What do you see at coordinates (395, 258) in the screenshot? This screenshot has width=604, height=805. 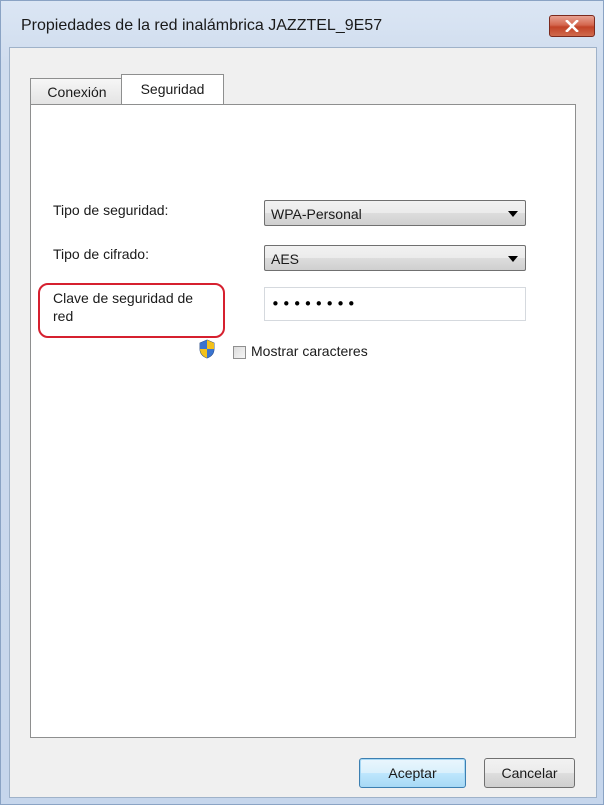 I see `cipher-type-dropdown: AES` at bounding box center [395, 258].